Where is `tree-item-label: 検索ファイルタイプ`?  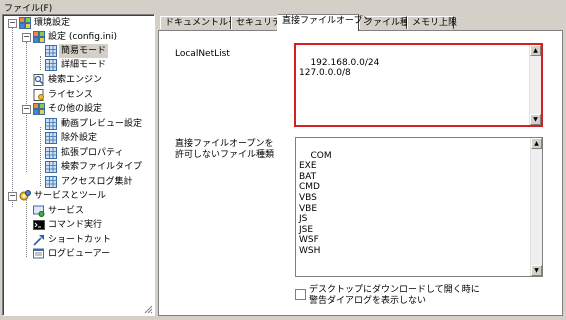 tree-item-label: 検索ファイルタイプ is located at coordinates (102, 167).